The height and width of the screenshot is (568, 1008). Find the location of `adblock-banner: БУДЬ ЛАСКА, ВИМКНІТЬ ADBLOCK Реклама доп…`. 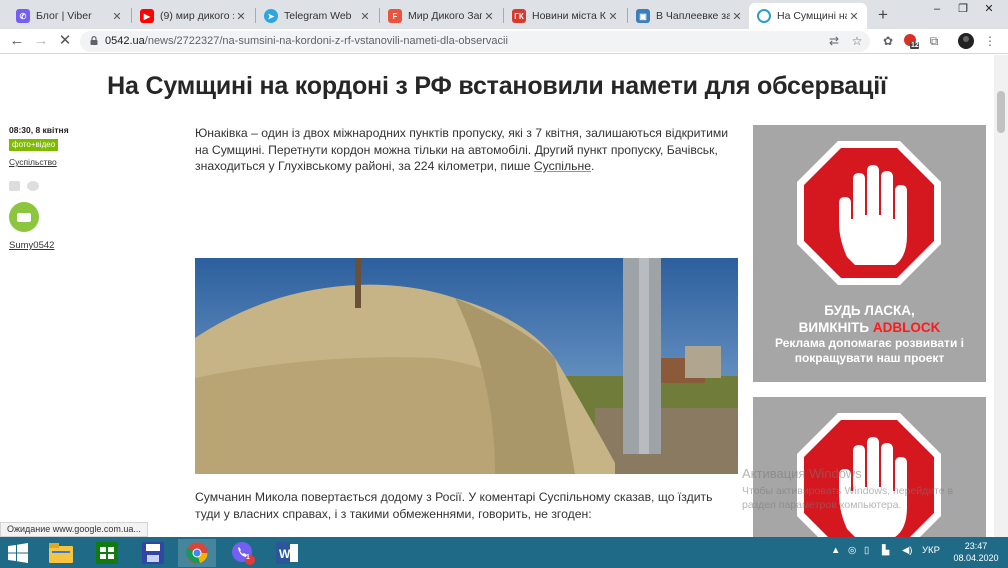

adblock-banner: БУДЬ ЛАСКА, ВИМКНІТЬ ADBLOCK Реклама доп… is located at coordinates (869, 253).